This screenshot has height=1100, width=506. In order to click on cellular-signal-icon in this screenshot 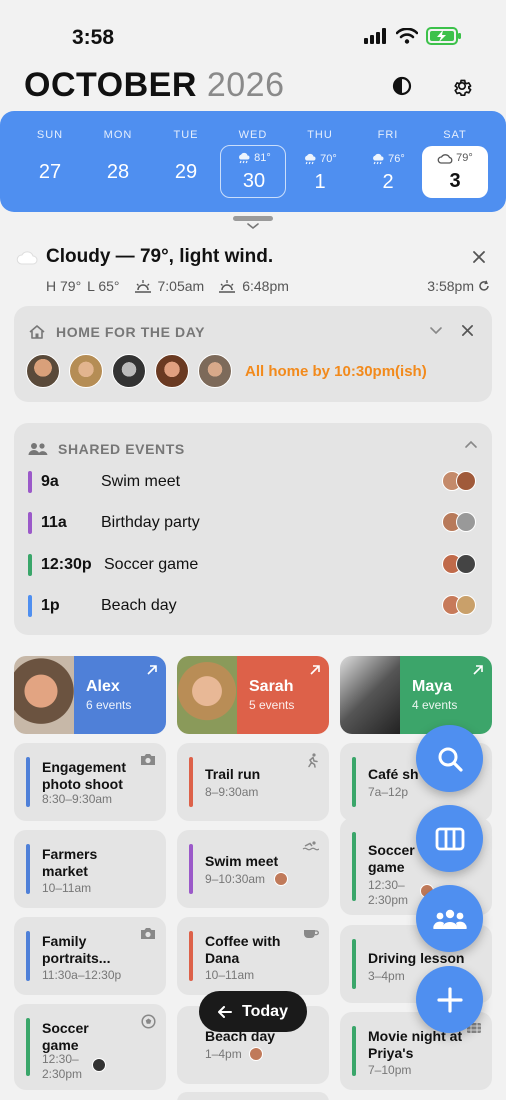, I will do `click(375, 36)`.